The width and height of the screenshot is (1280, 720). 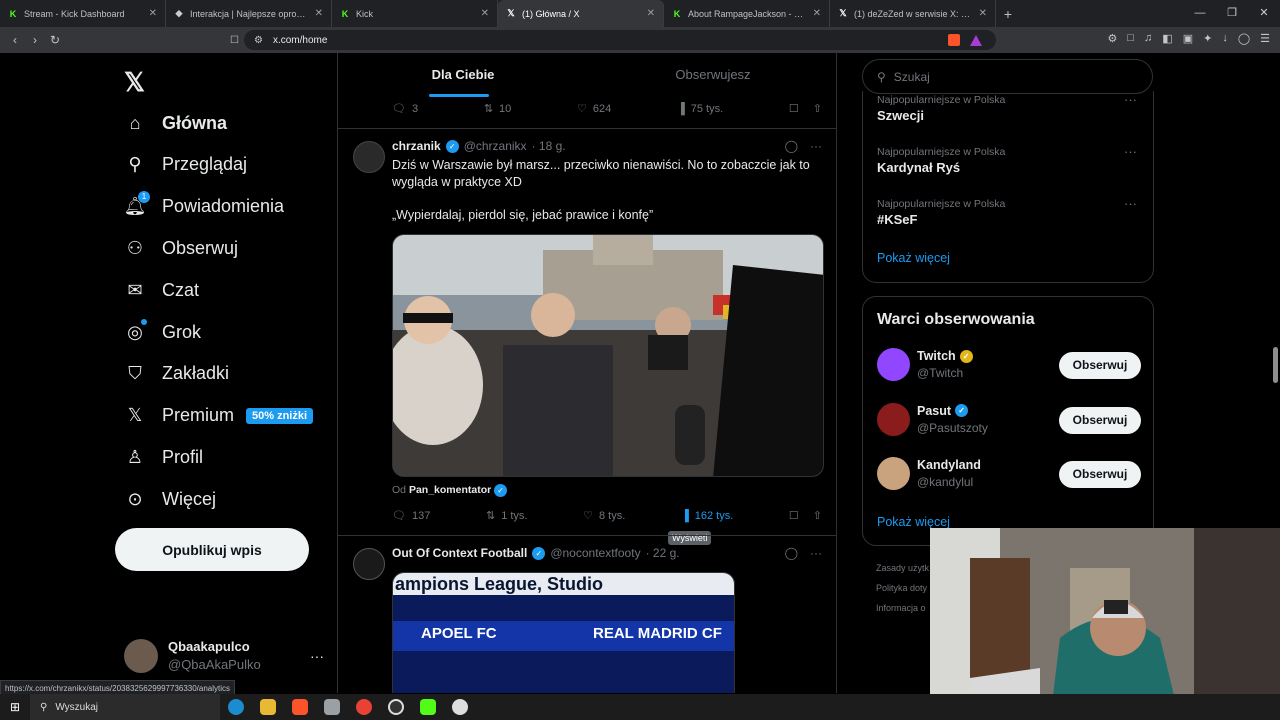 I want to click on sidebar-item-glowna: ⌂ Główna, so click(x=175, y=123).